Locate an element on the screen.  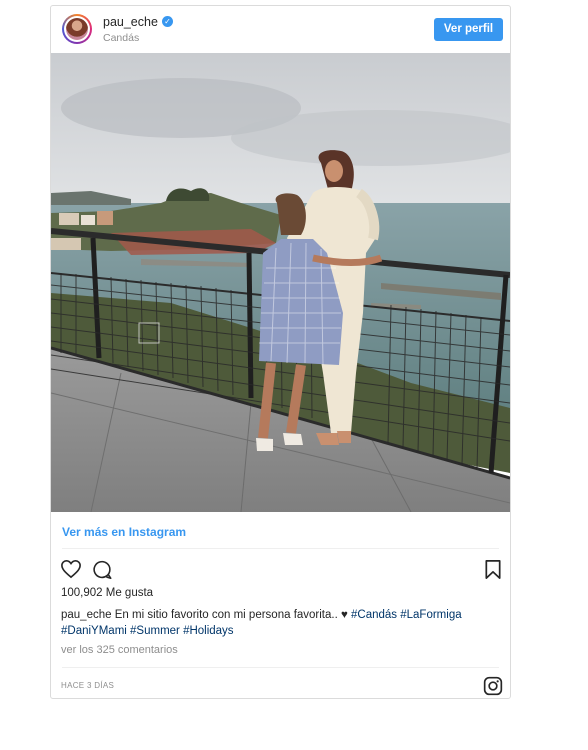
post-timestamp: HACE 3 DÍAS is located at coordinates (87, 685).